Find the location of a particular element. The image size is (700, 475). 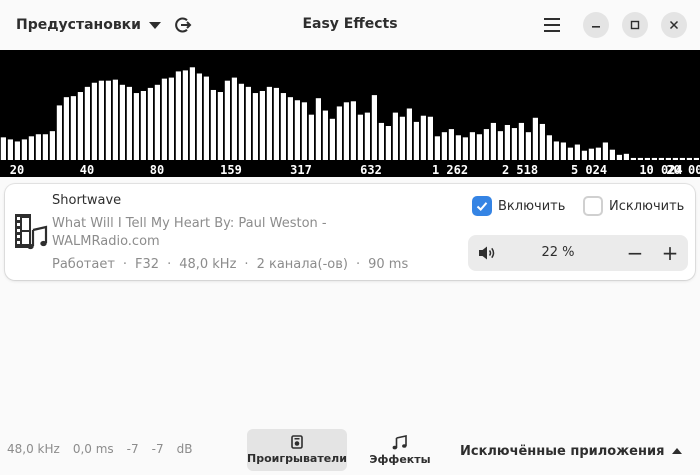

minimize-button is located at coordinates (596, 25).